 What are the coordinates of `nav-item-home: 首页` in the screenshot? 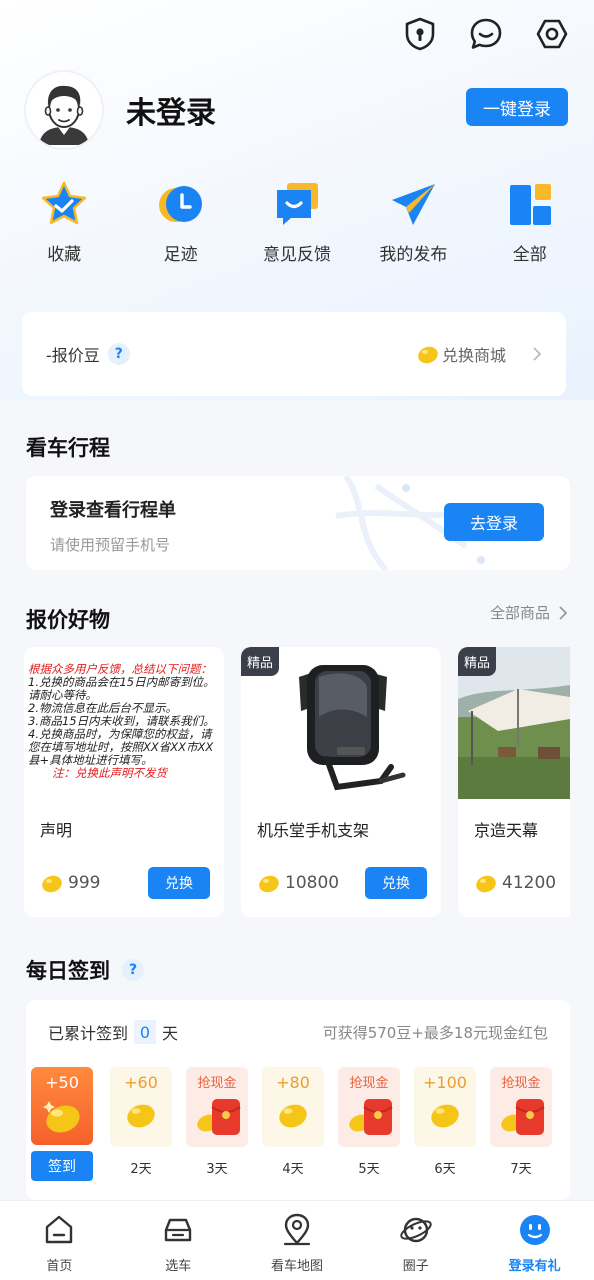 It's located at (59, 1240).